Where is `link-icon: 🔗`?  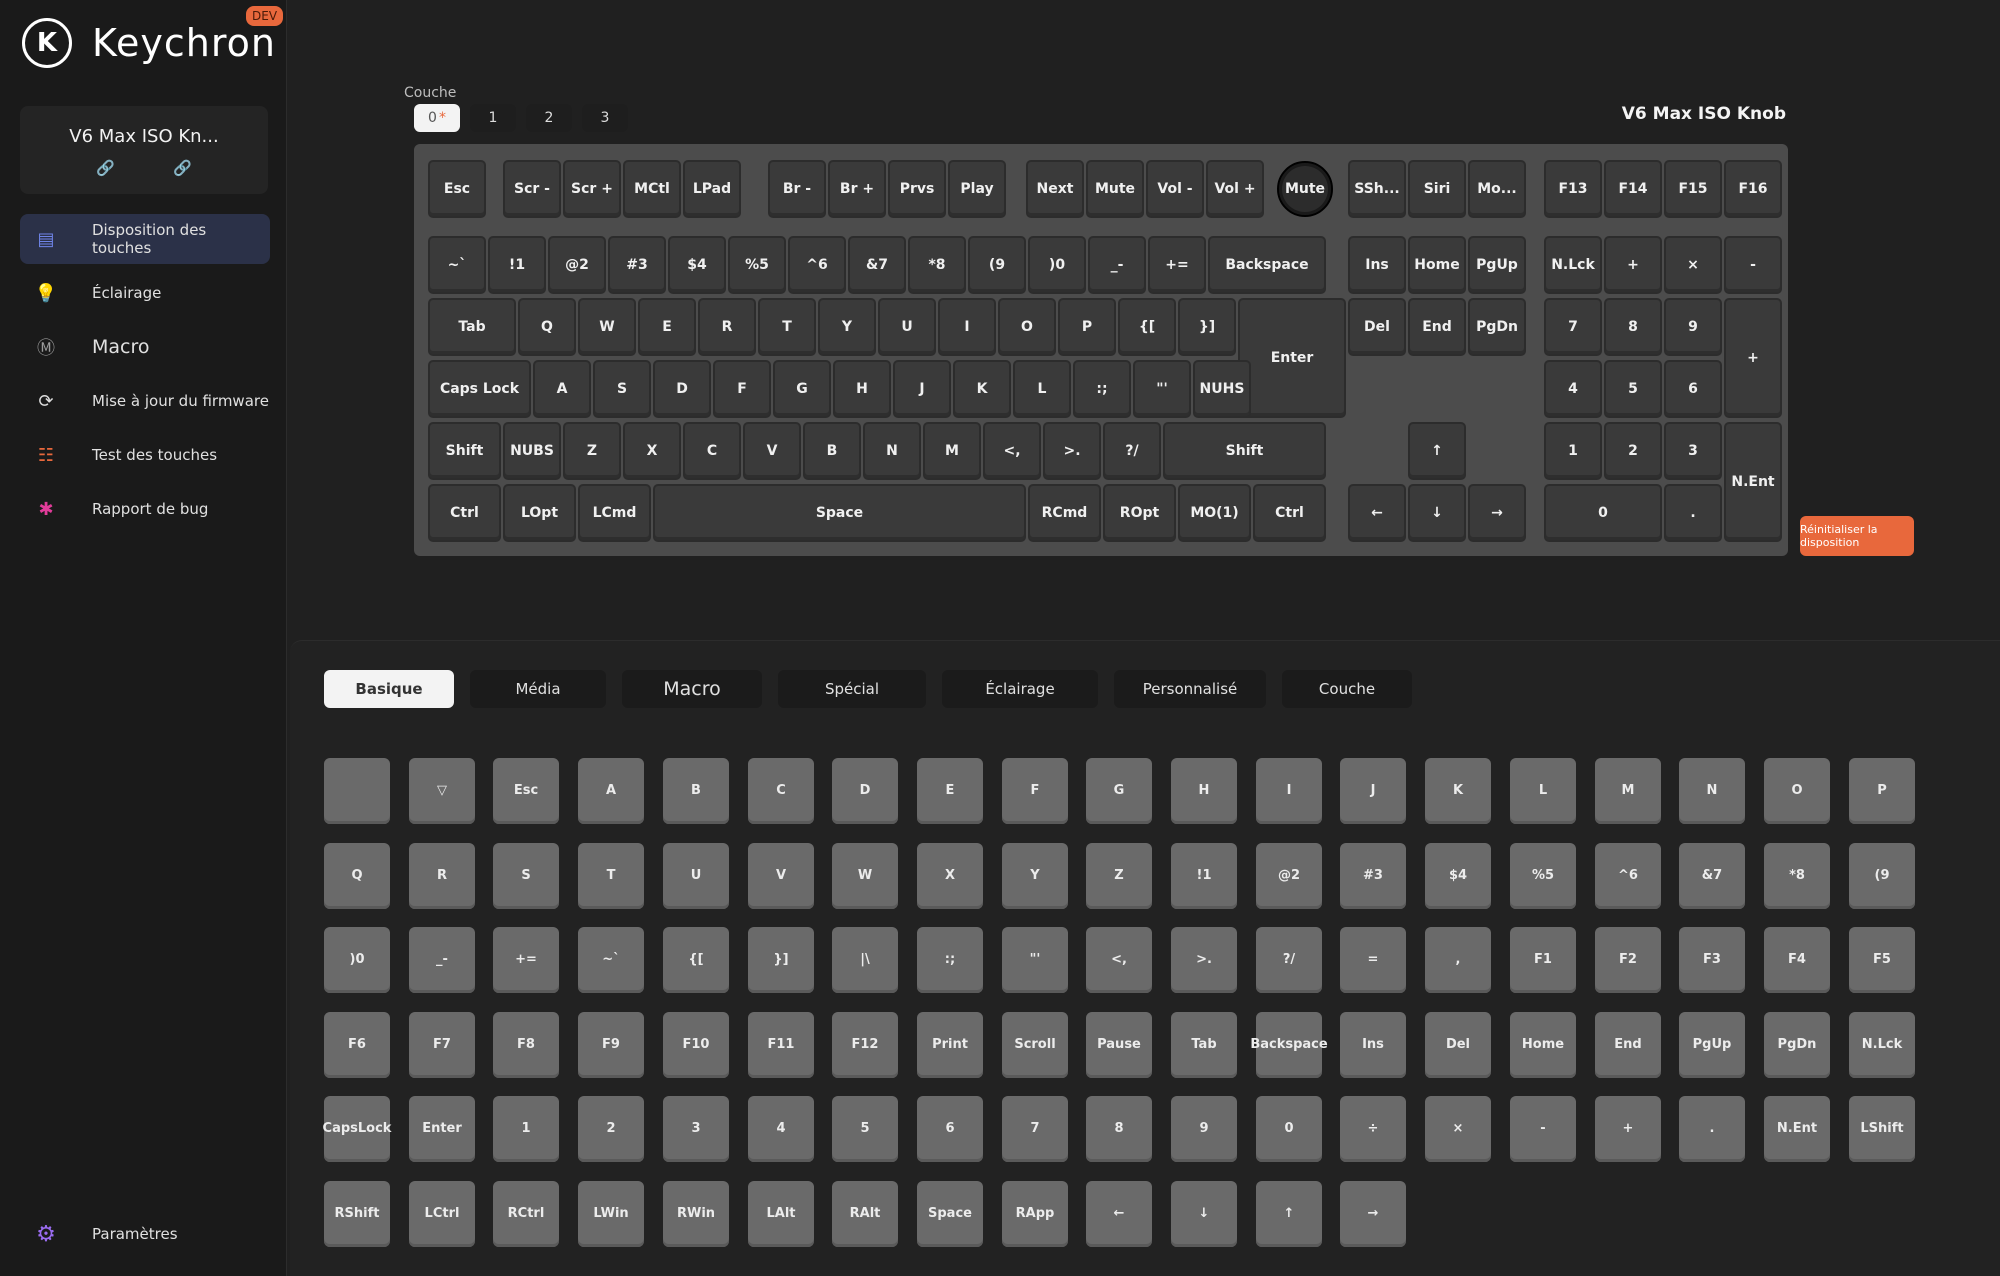 link-icon: 🔗 is located at coordinates (182, 168).